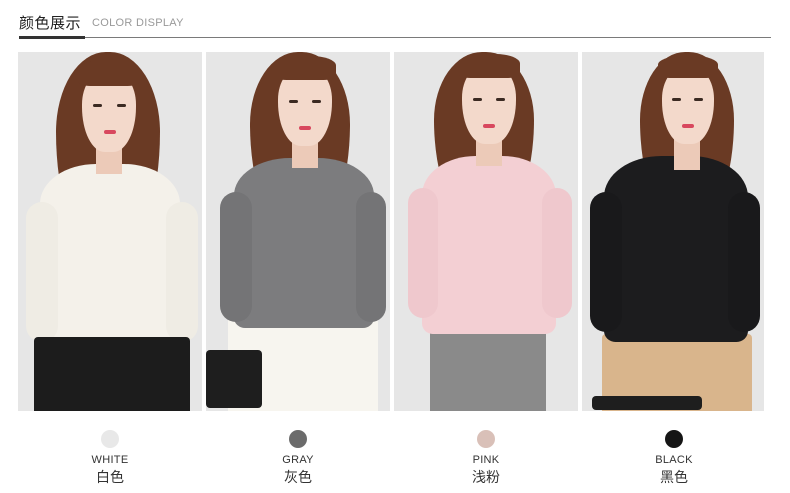 This screenshot has width=790, height=493. I want to click on color-option-pink: PINK 浅粉, so click(486, 457).